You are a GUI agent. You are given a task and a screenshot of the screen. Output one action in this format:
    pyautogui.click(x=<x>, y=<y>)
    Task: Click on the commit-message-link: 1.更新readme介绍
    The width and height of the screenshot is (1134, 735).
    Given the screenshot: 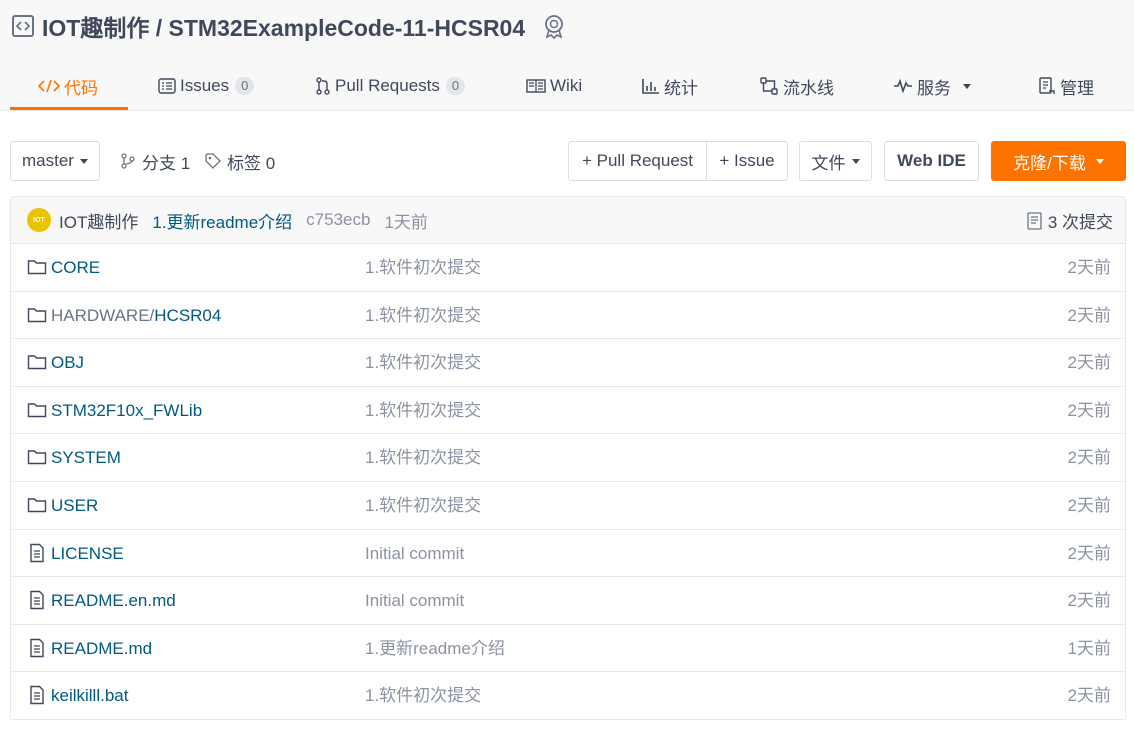 What is the action you would take?
    pyautogui.click(x=222, y=220)
    